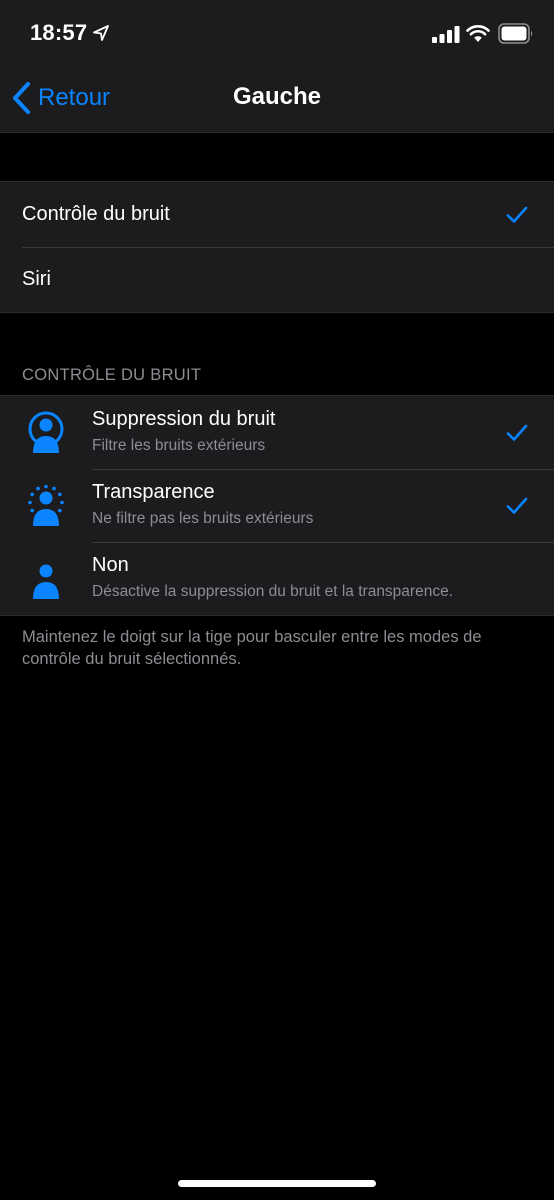  What do you see at coordinates (446, 34) in the screenshot?
I see `cellular-signal-icon` at bounding box center [446, 34].